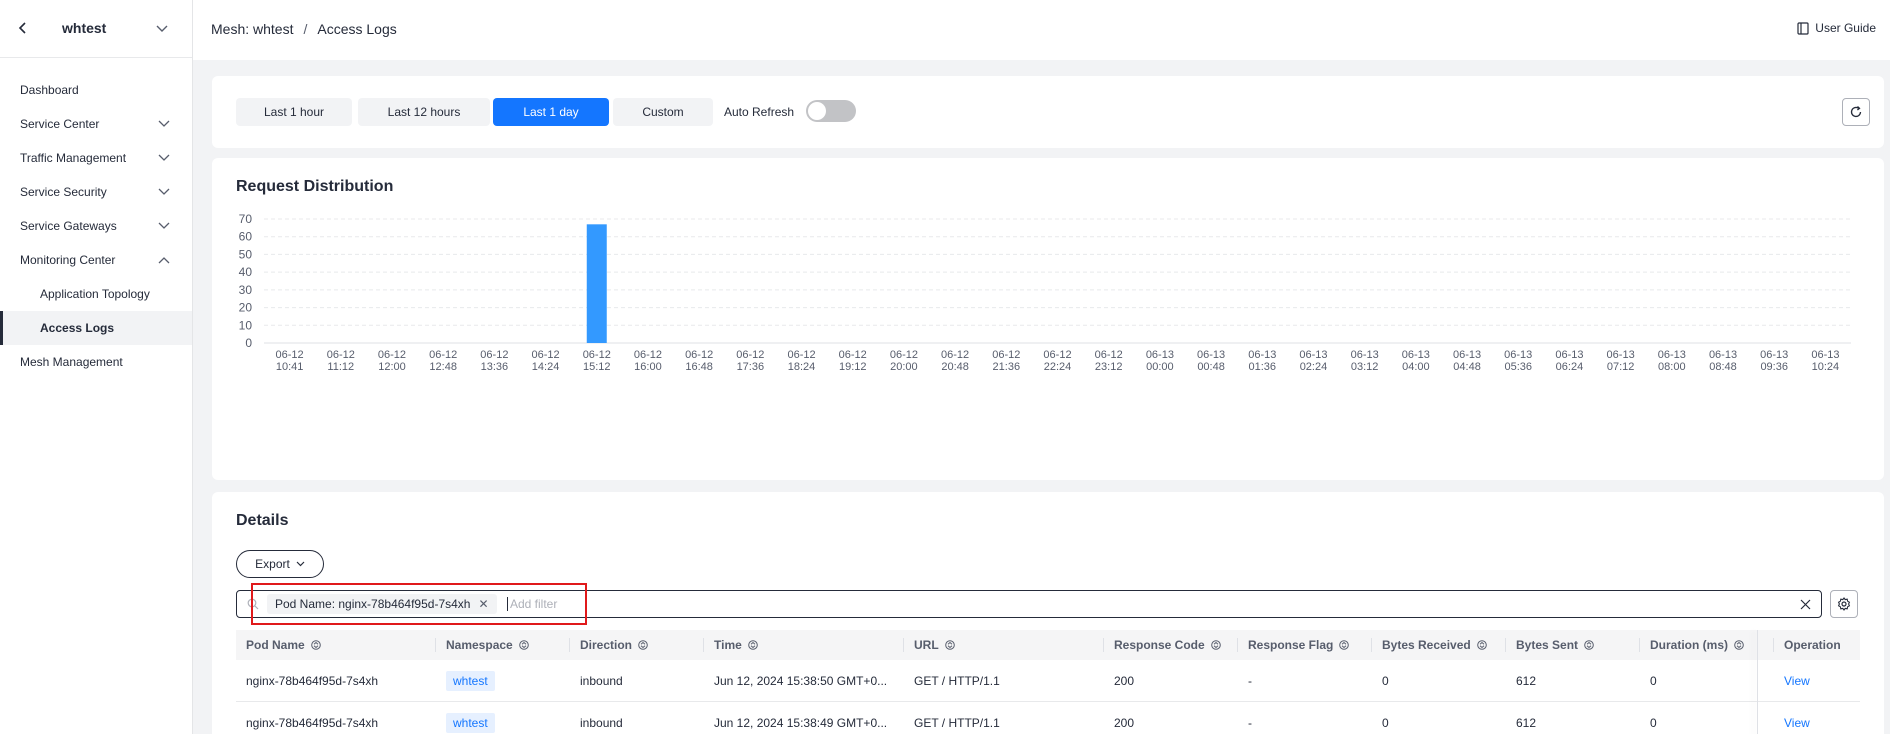 Image resolution: width=1890 pixels, height=734 pixels. I want to click on column-header-url: URL, so click(1004, 645).